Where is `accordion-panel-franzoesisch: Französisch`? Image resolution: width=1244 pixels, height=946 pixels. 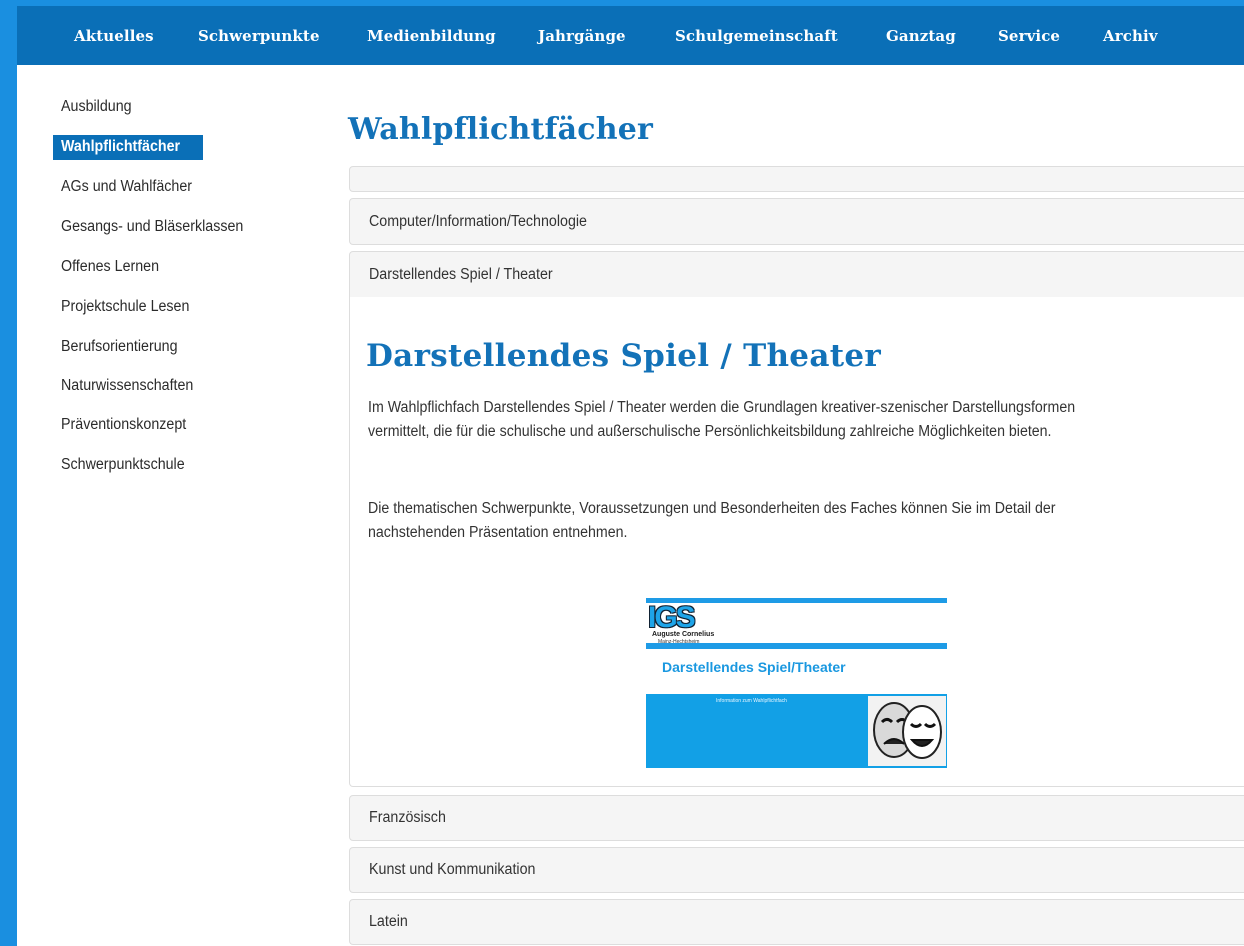
accordion-panel-franzoesisch: Französisch is located at coordinates (796, 818).